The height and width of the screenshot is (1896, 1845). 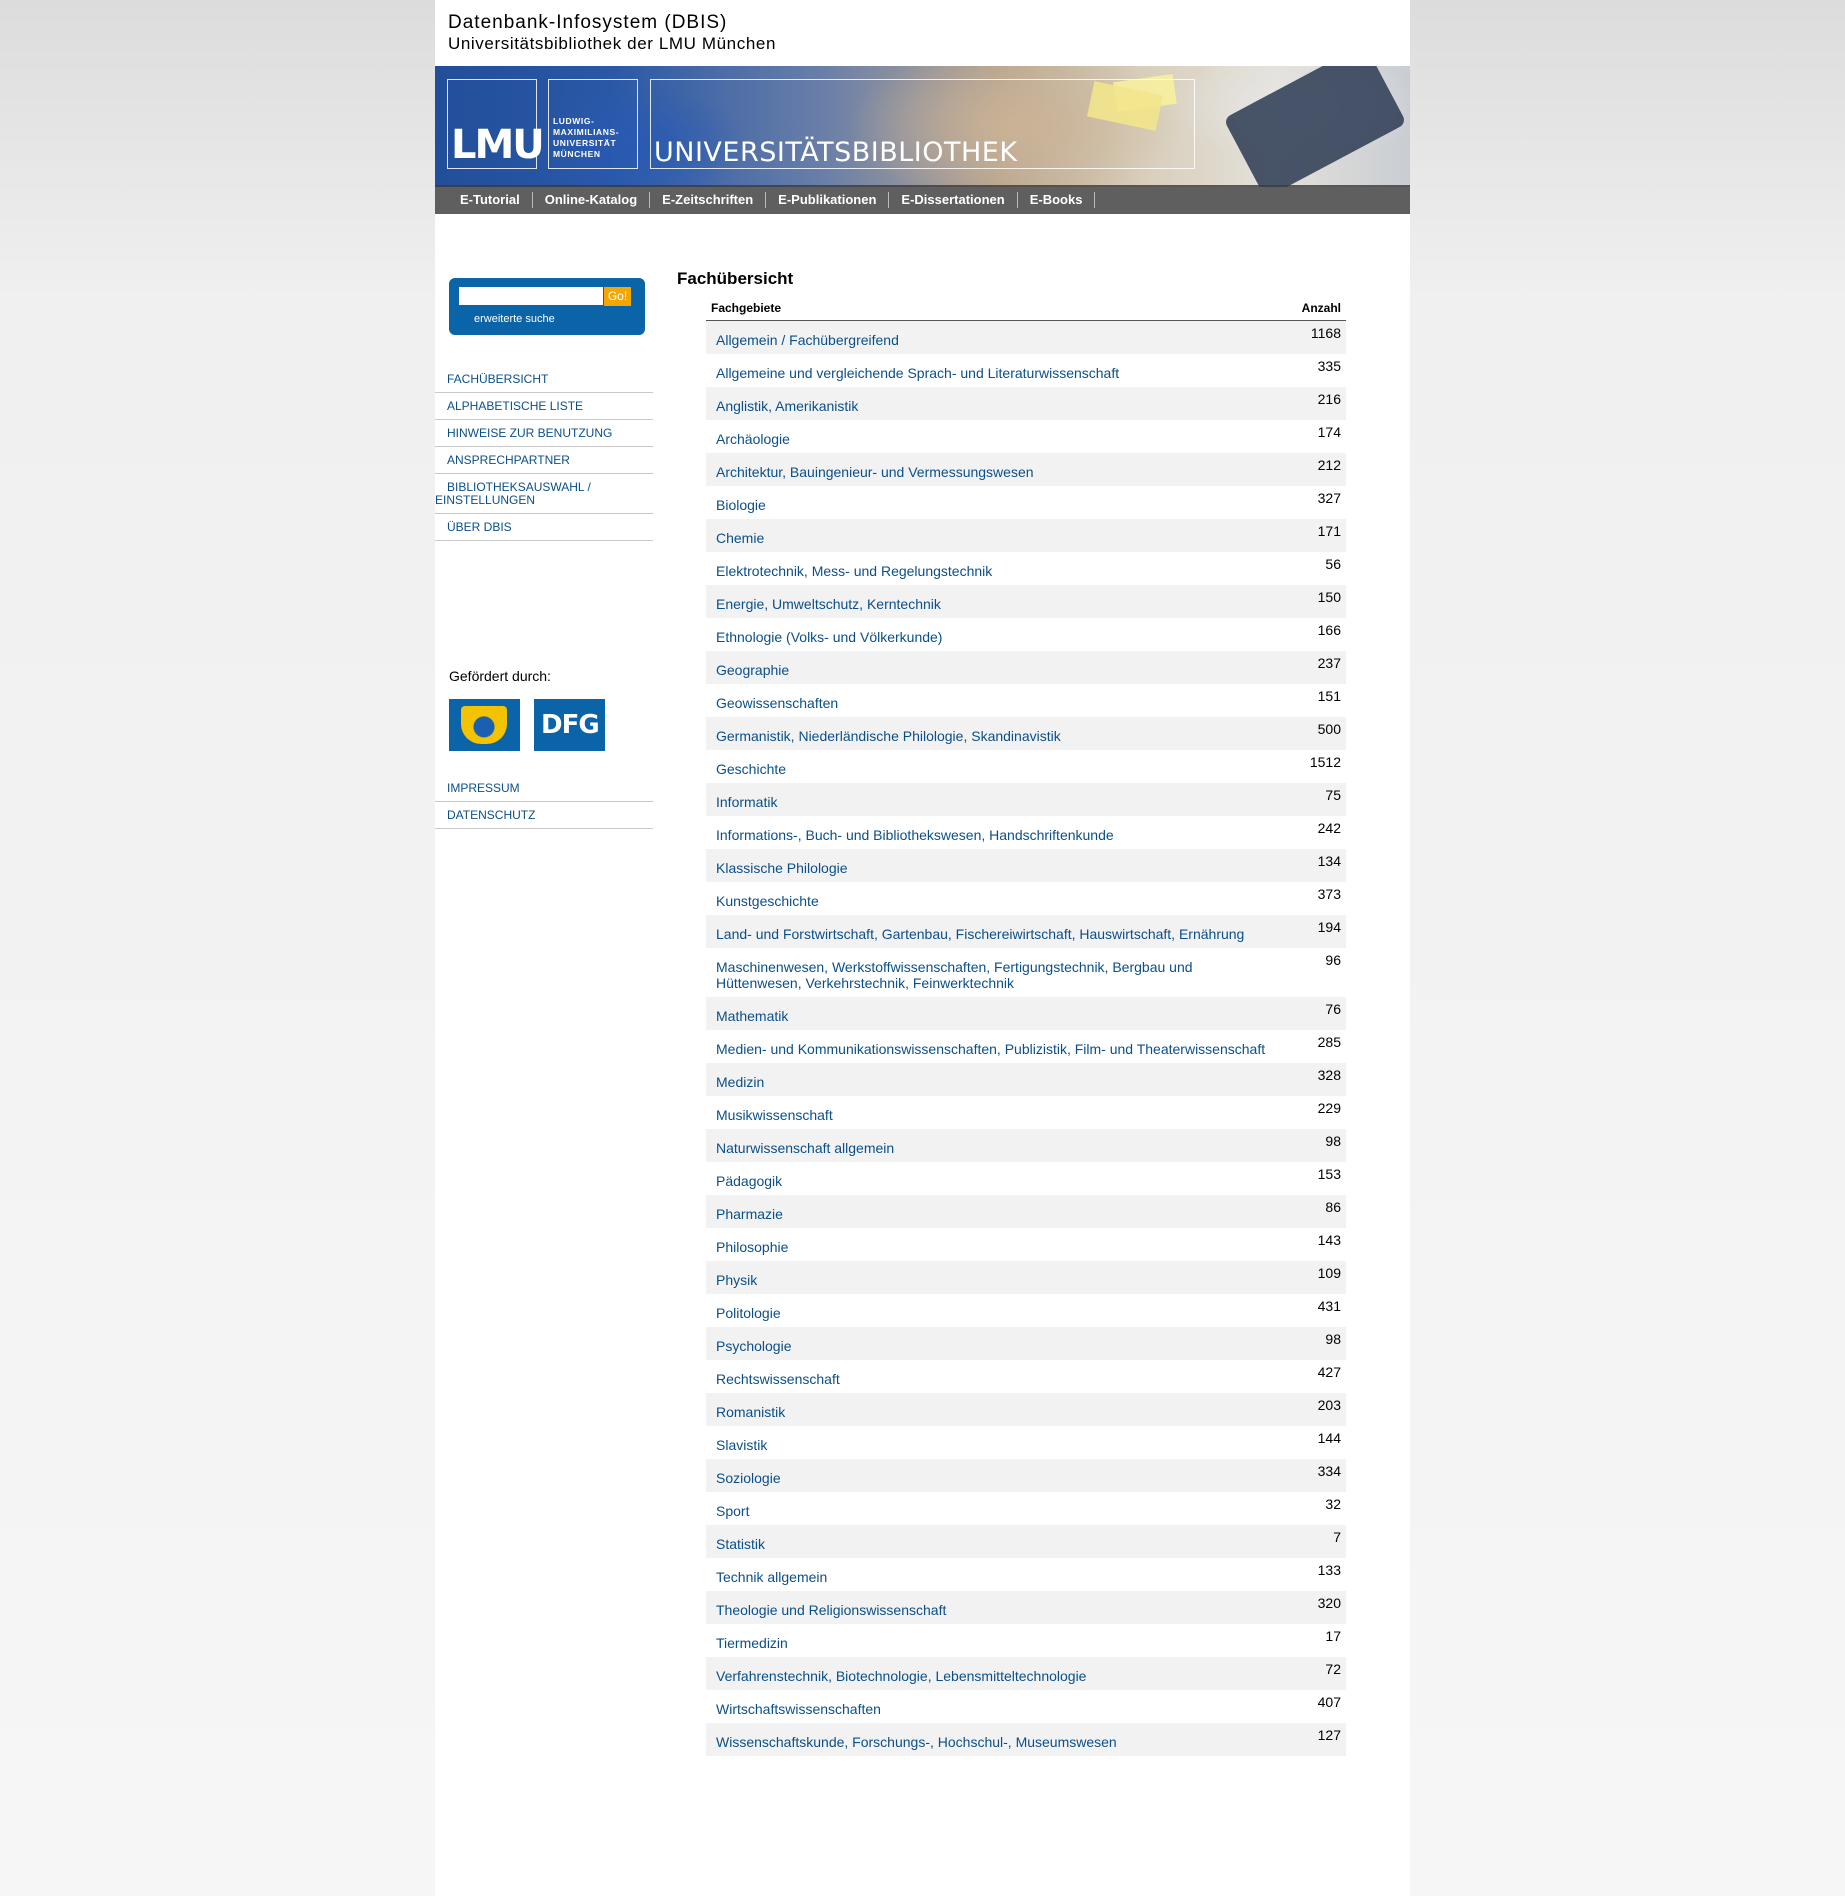 I want to click on nav-e-tutorial: E-Tutorial, so click(x=490, y=199).